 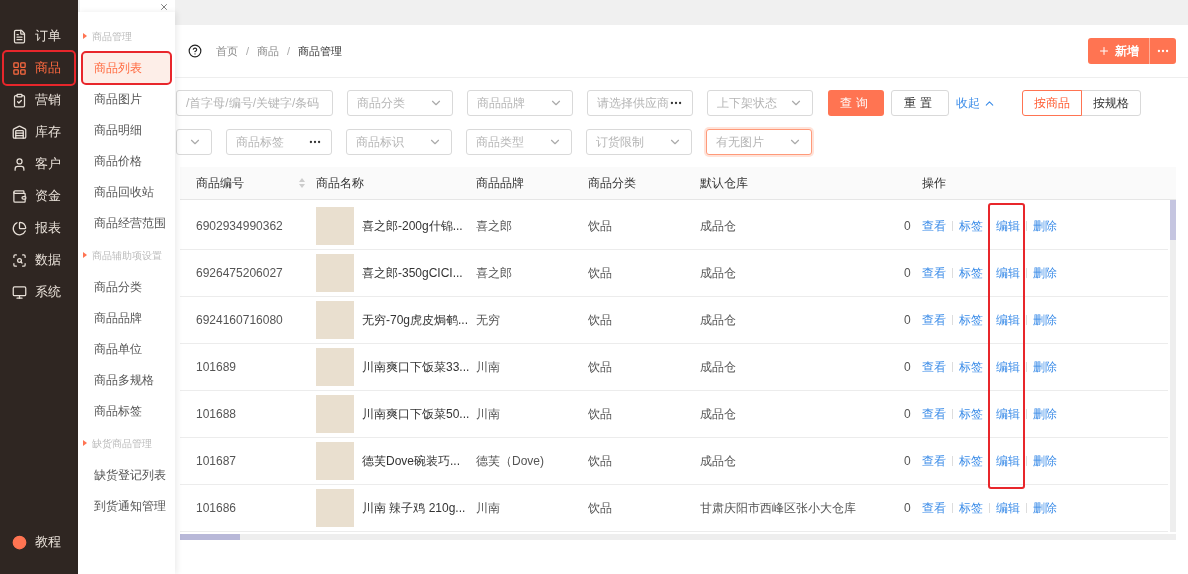 What do you see at coordinates (19, 36) in the screenshot?
I see `document-icon` at bounding box center [19, 36].